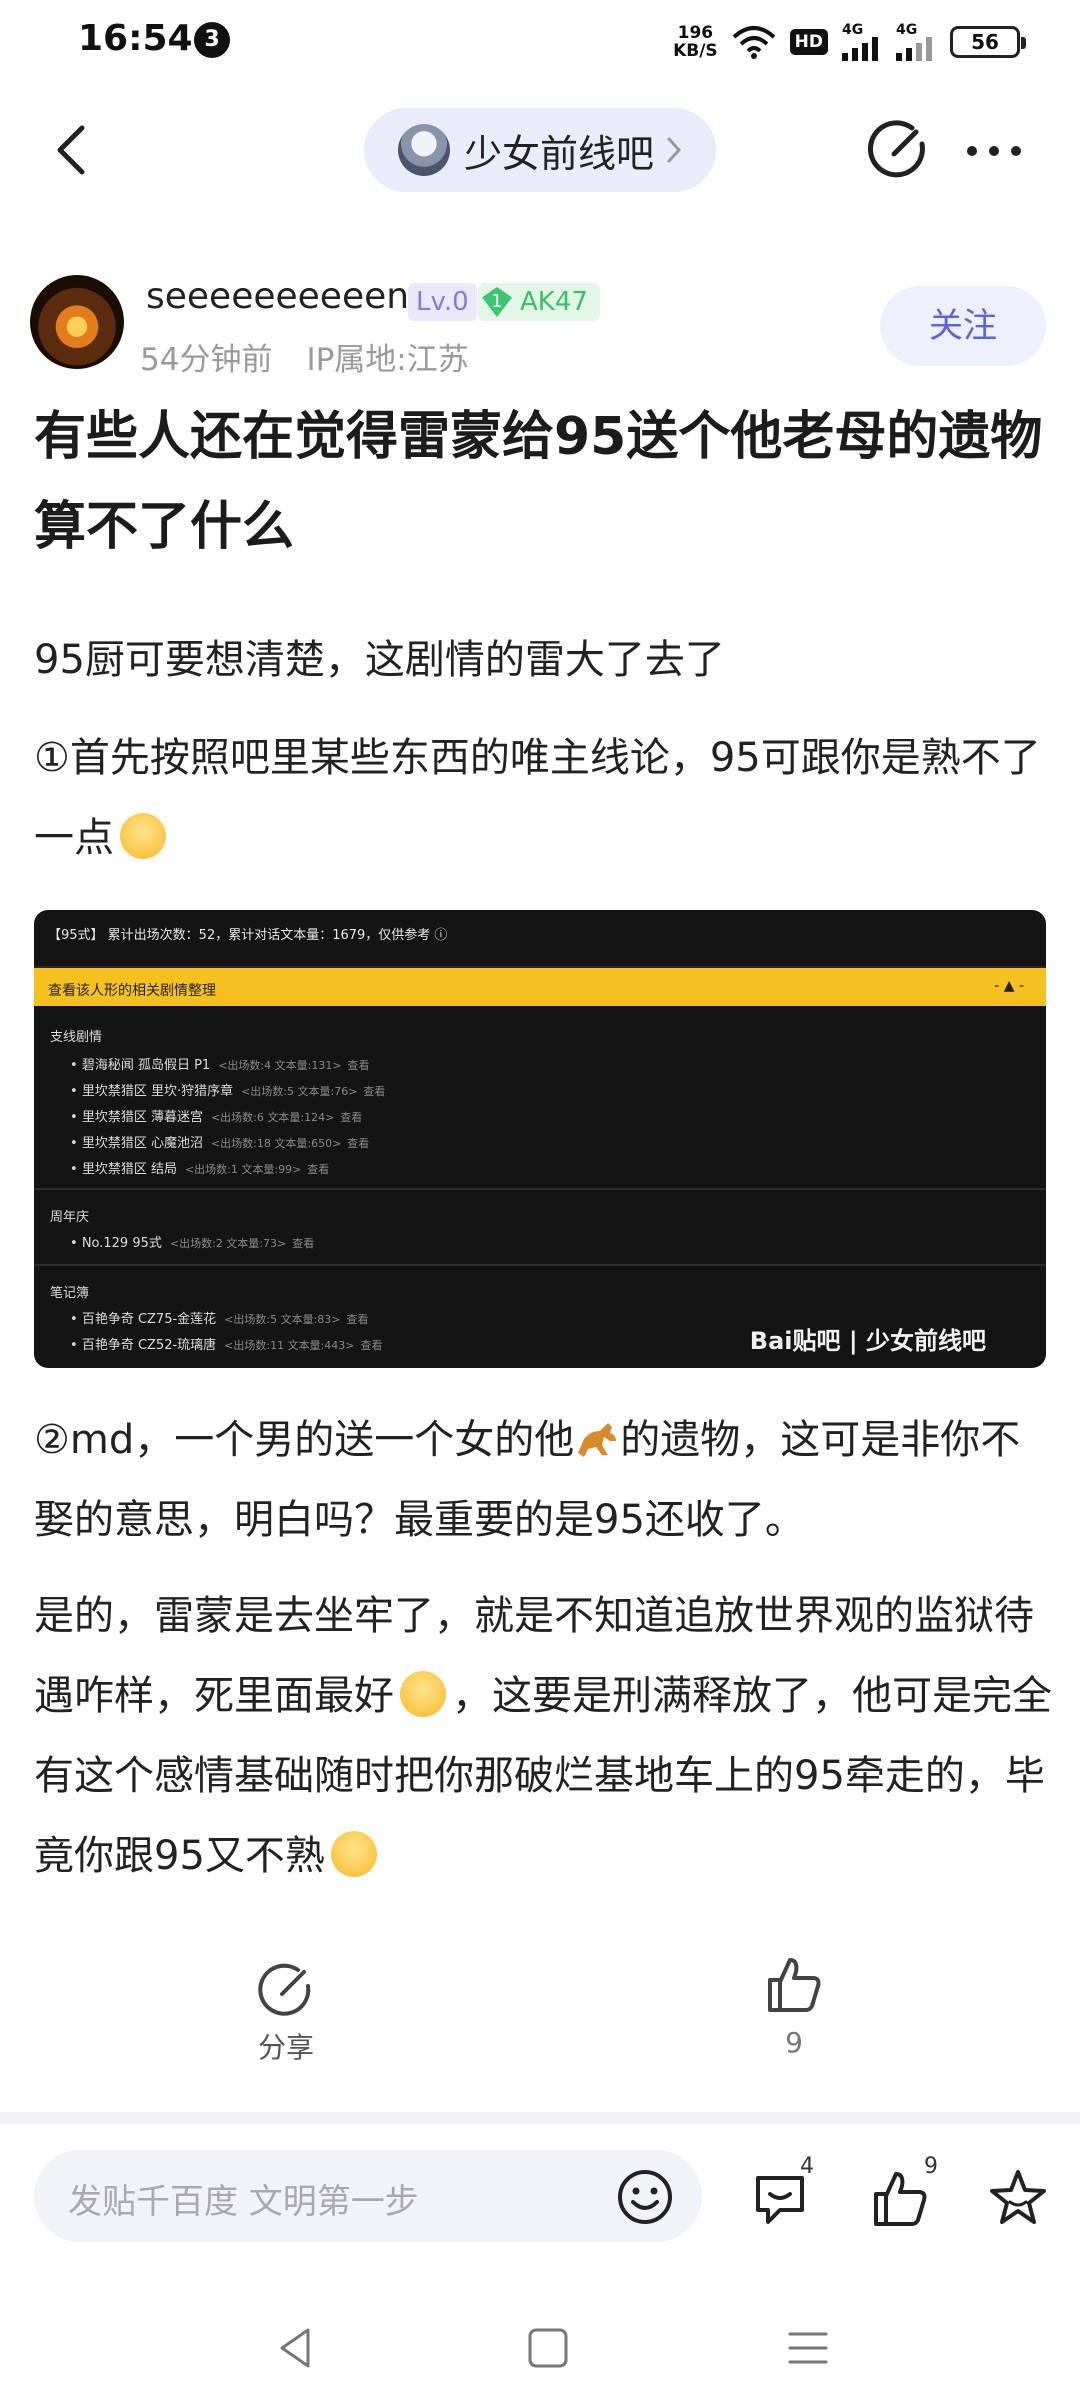 The image size is (1080, 2400). I want to click on image-row: • 碧海秘闻 孤岛假日 P1 <出场数:4 文本量:131> 查看, so click(220, 1065).